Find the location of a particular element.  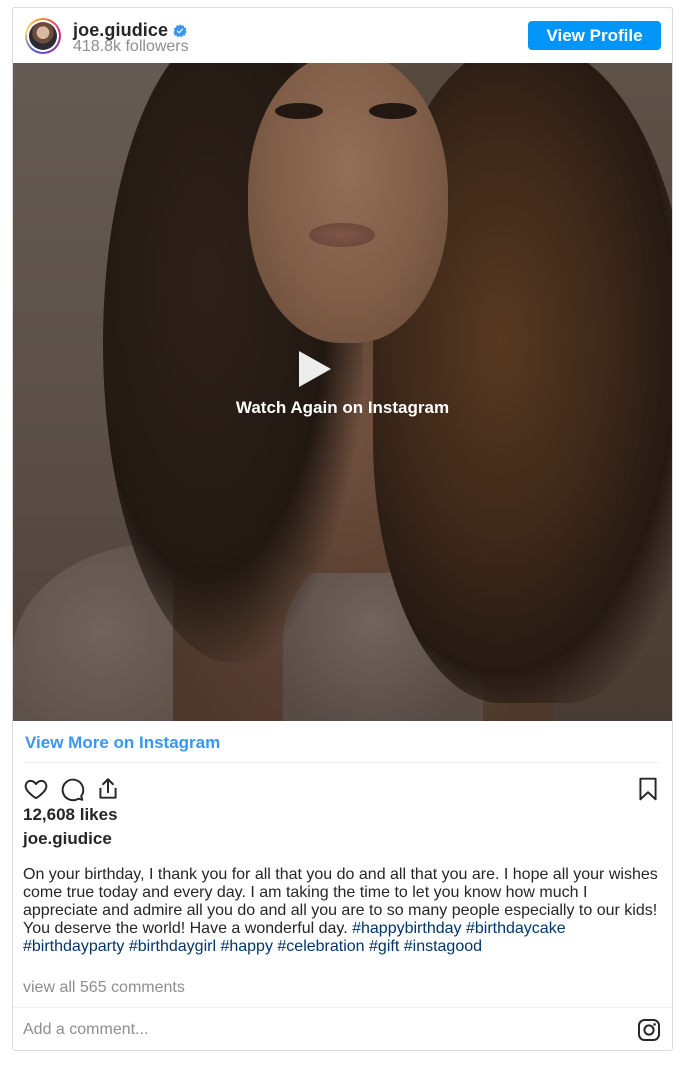

verified-badge-icon is located at coordinates (180, 30).